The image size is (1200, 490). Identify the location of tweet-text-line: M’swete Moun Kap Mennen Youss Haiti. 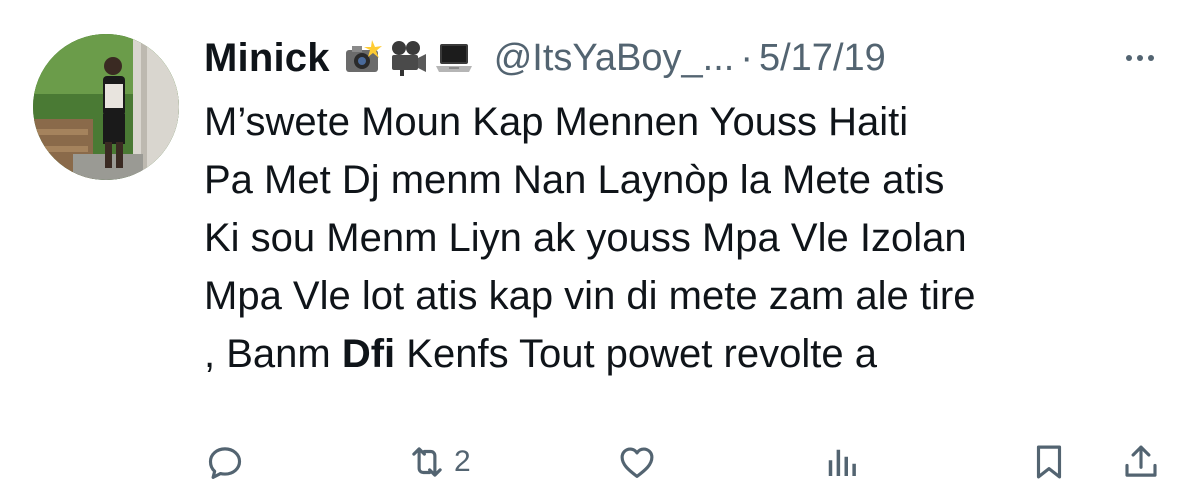
(556, 122).